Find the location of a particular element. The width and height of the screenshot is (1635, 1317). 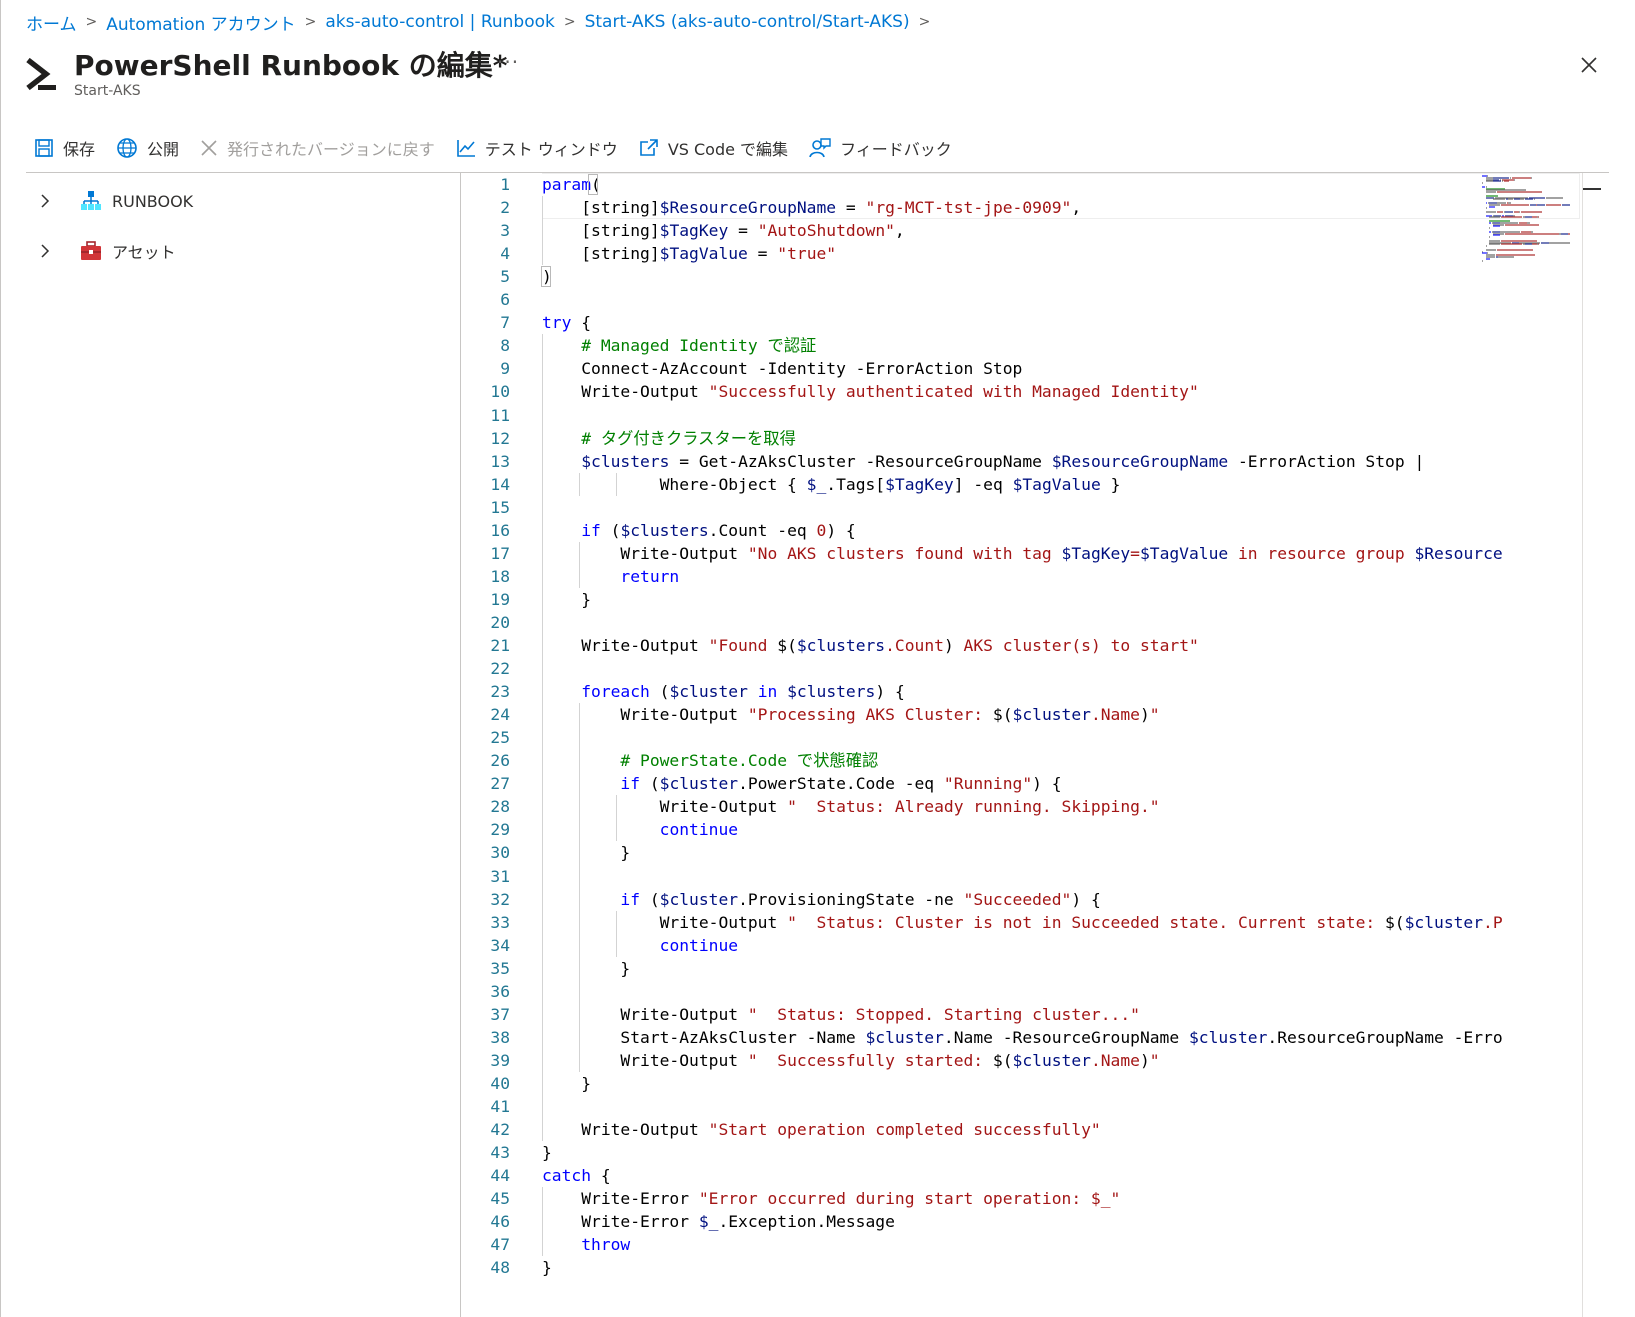

line-number: 37 is located at coordinates (500, 1014).